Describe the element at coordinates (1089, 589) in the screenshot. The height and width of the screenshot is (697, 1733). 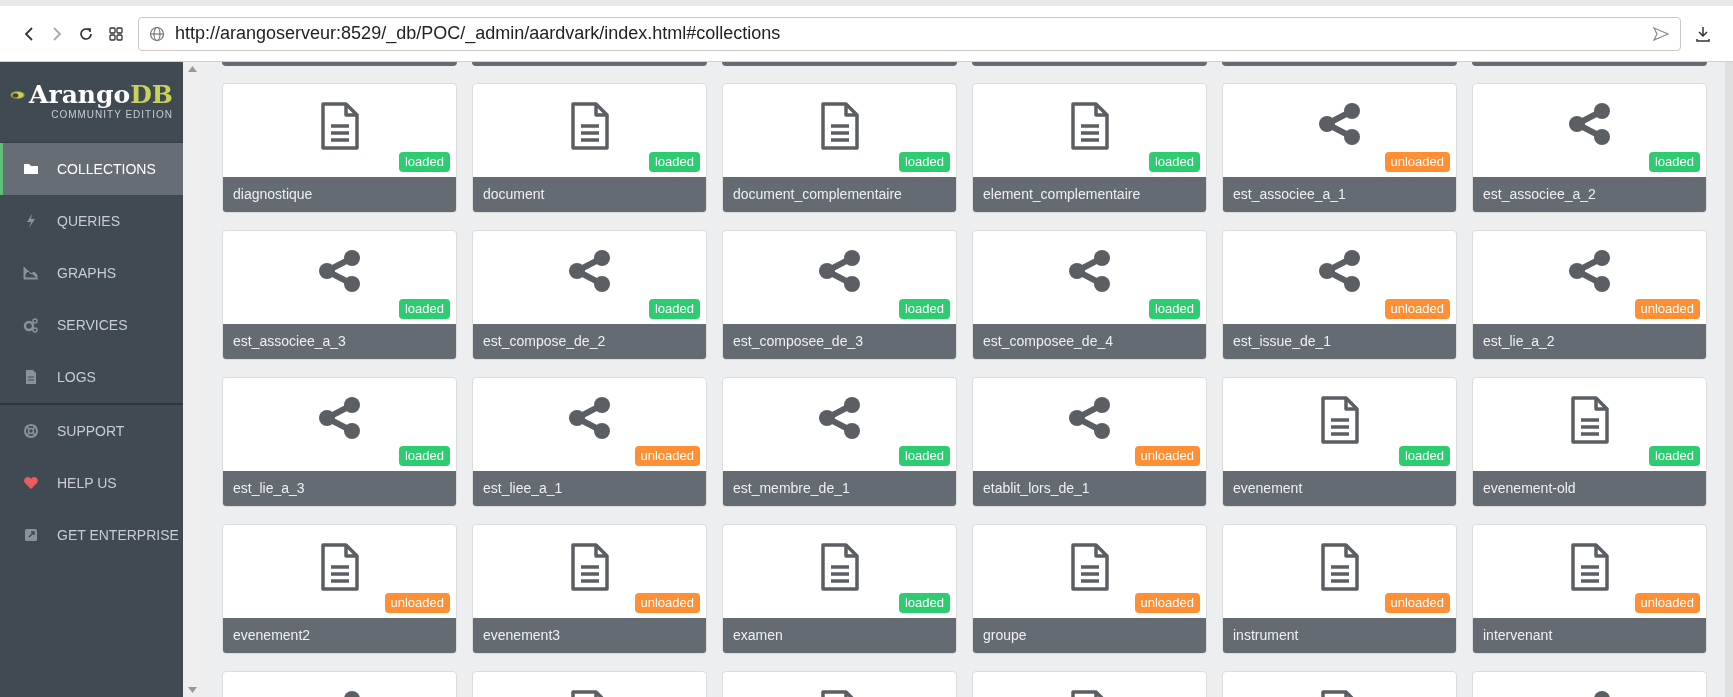
I see `collection-card: unloaded groupe` at that location.